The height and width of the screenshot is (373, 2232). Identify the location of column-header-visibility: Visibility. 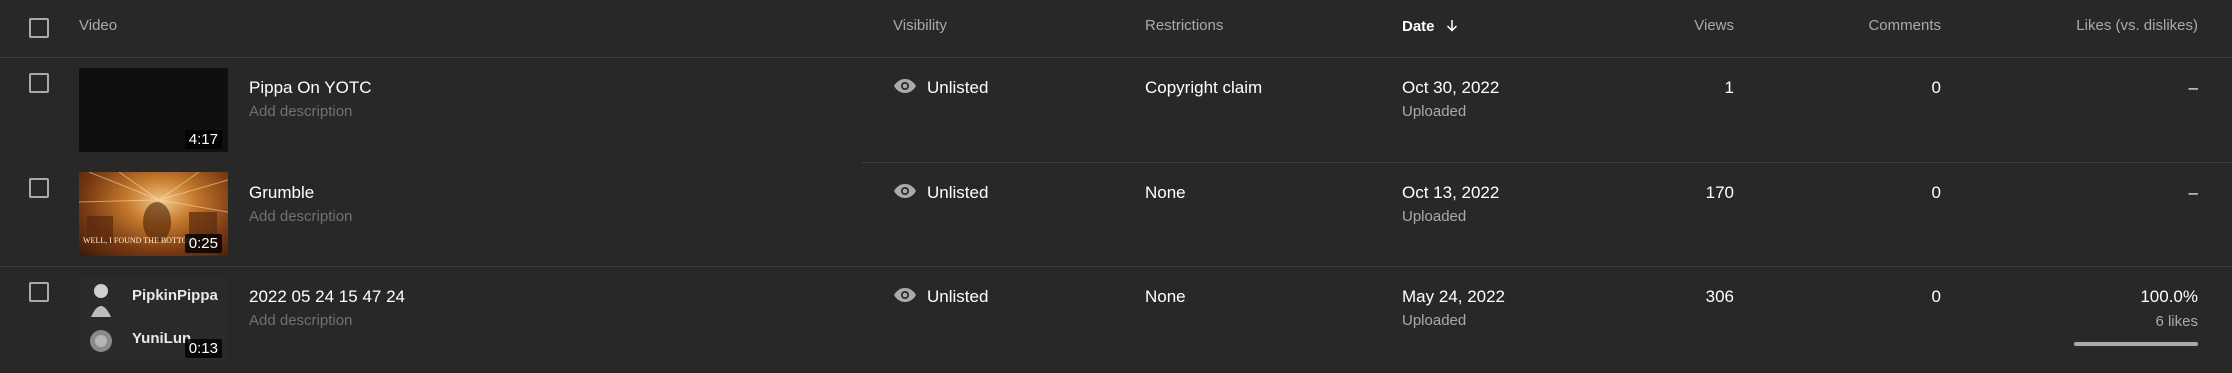
(920, 25).